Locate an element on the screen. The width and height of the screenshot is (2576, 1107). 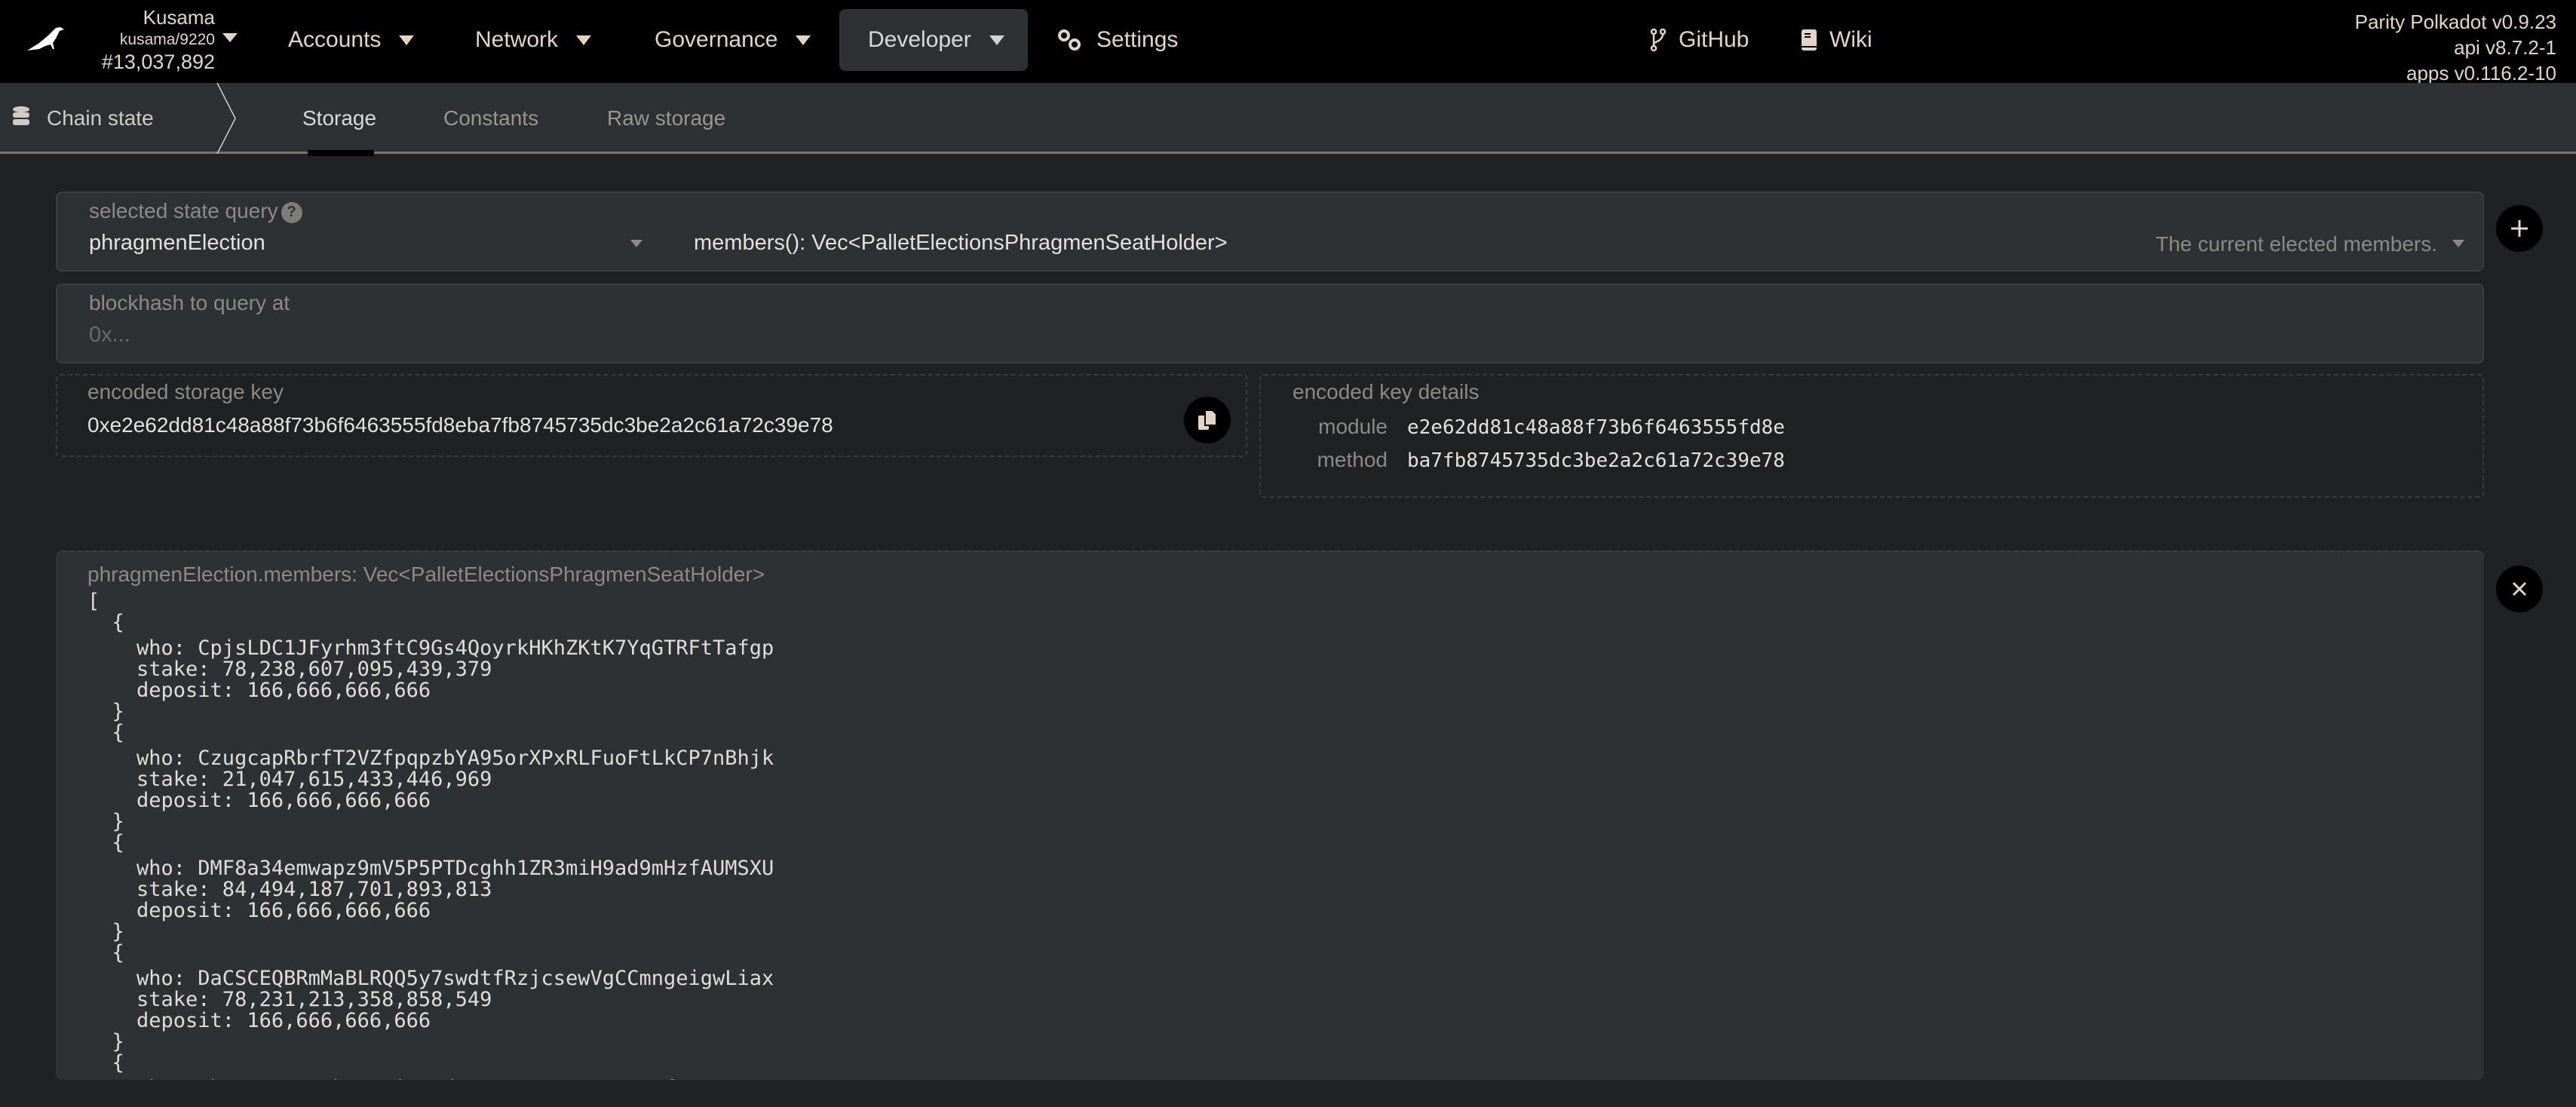
nav-network-label: Network is located at coordinates (517, 39).